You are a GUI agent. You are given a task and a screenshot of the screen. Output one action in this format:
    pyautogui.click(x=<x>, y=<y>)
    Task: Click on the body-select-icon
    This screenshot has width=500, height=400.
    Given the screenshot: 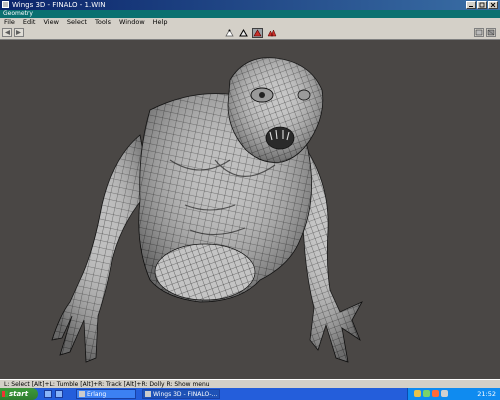 What is the action you would take?
    pyautogui.click(x=271, y=33)
    